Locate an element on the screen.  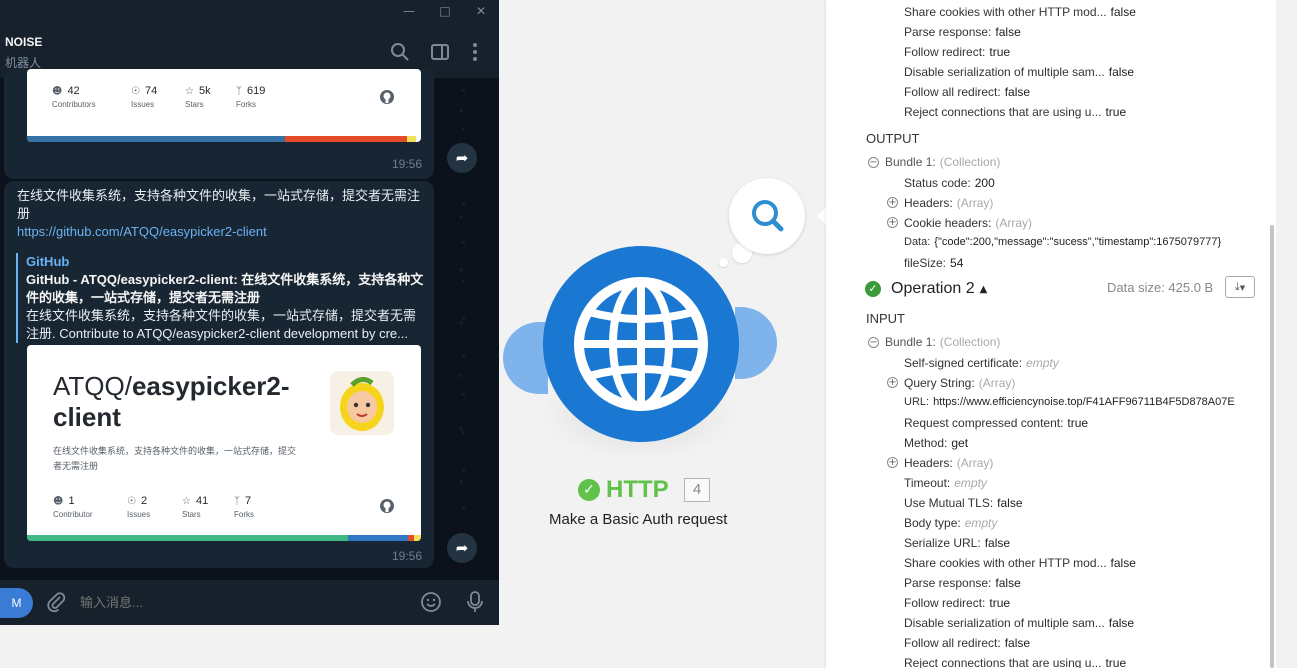
more-menu-icon is located at coordinates (475, 52).